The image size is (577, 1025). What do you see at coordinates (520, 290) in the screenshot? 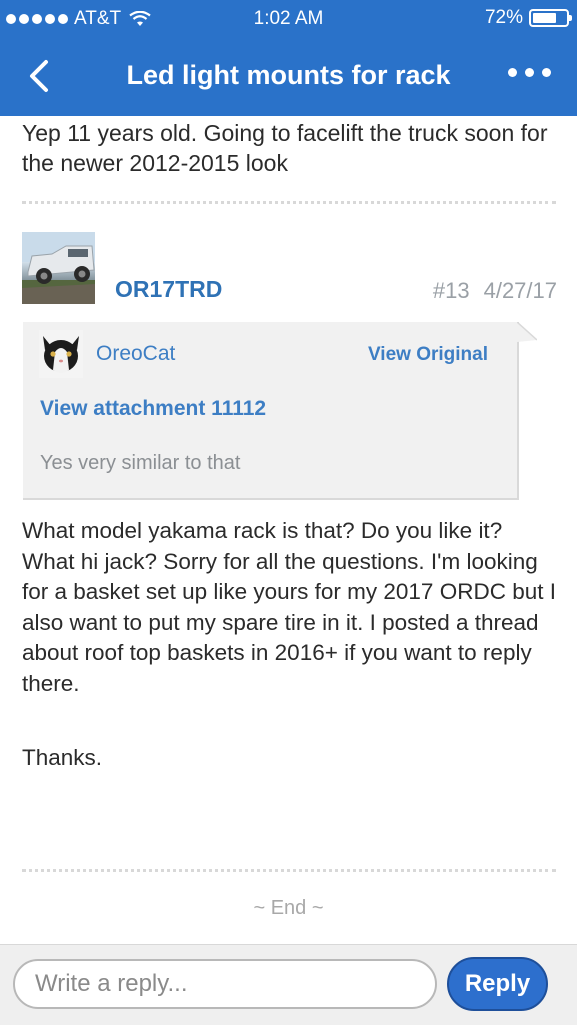
I see `post-date: 4/27/17` at bounding box center [520, 290].